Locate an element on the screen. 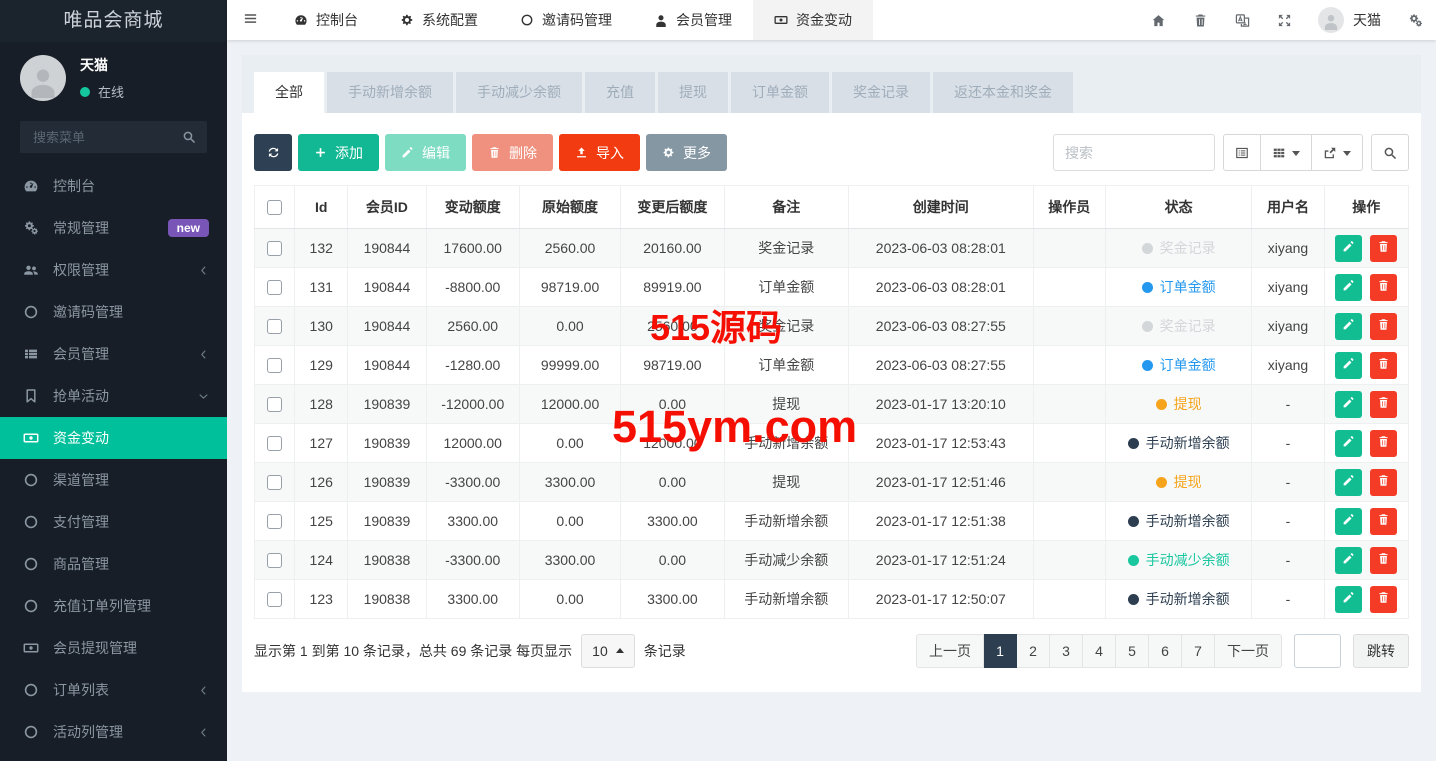 The image size is (1436, 761). sidebar-item-5: 抢单活动 is located at coordinates (113, 396).